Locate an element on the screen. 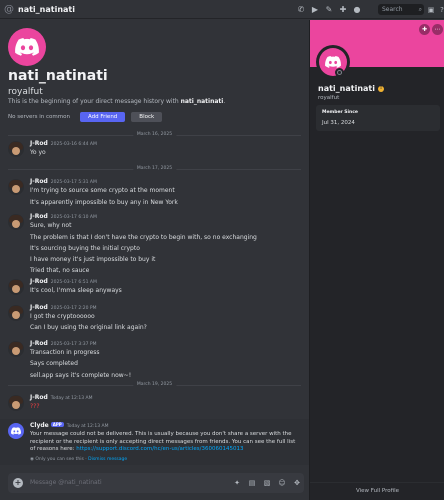  app-badge: APP is located at coordinates (57, 424).